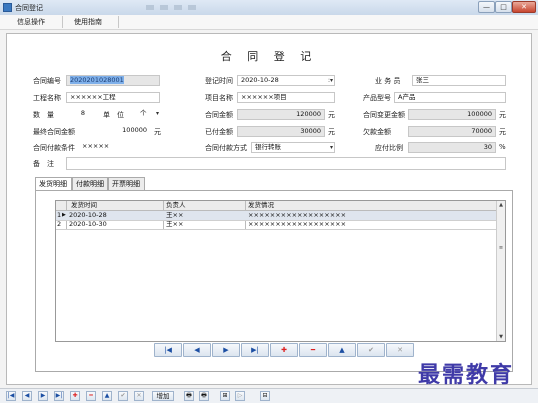 The width and height of the screenshot is (538, 403). What do you see at coordinates (293, 147) in the screenshot?
I see `payment-method-select: 银行转账 ▾` at bounding box center [293, 147].